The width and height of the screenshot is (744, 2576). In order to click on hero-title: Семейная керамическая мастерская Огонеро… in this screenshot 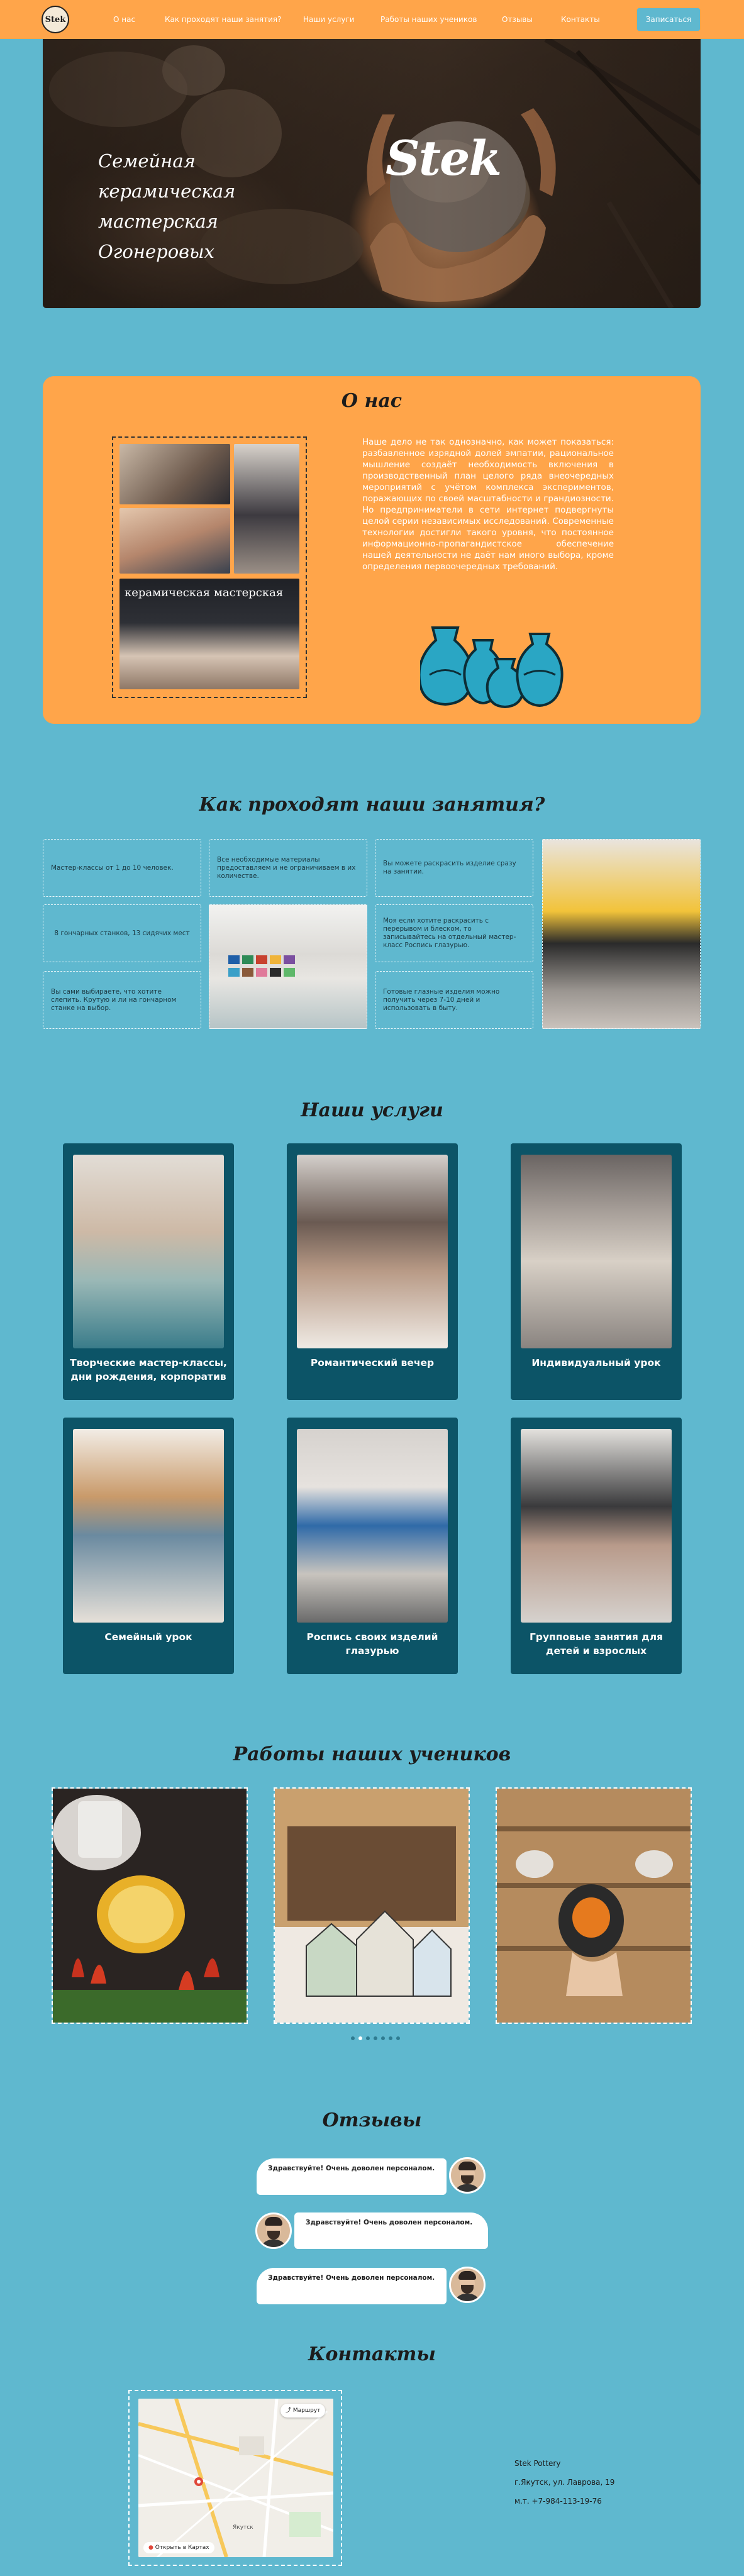, I will do `click(167, 206)`.